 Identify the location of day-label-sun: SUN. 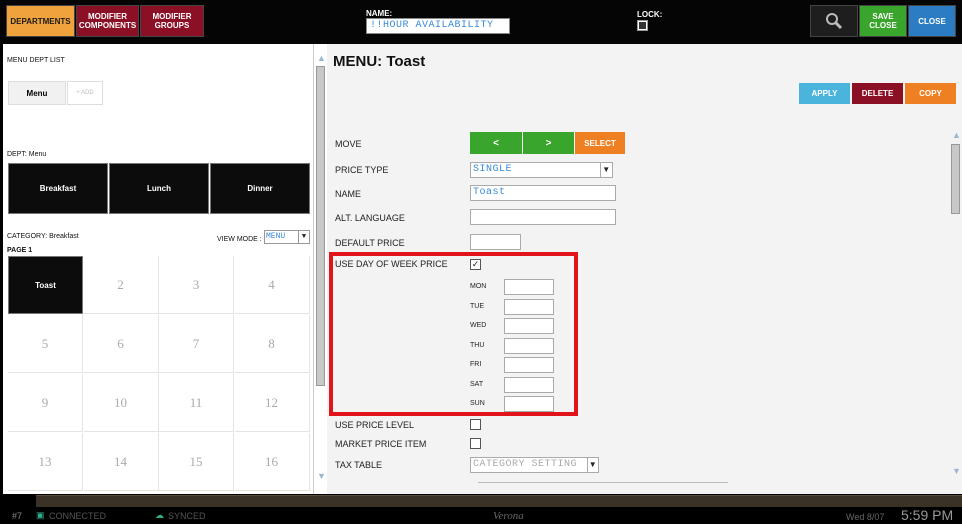
(477, 403).